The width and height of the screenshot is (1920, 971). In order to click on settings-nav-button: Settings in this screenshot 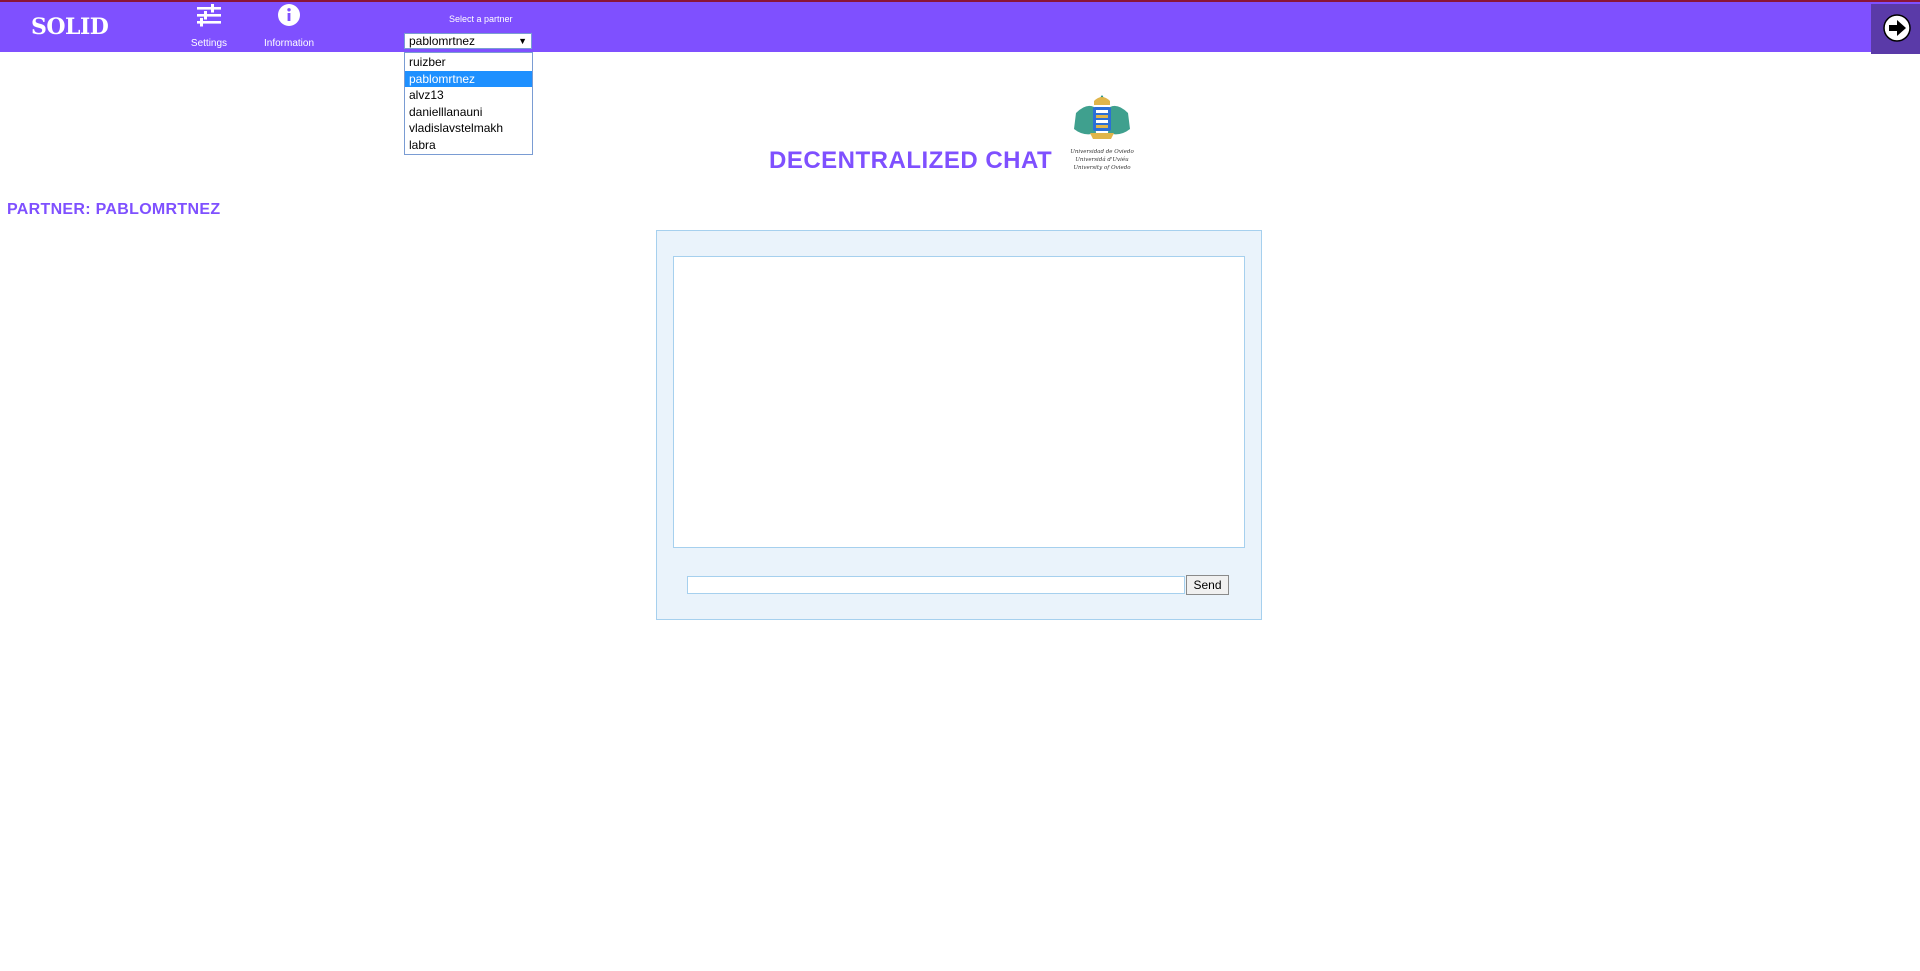, I will do `click(209, 27)`.